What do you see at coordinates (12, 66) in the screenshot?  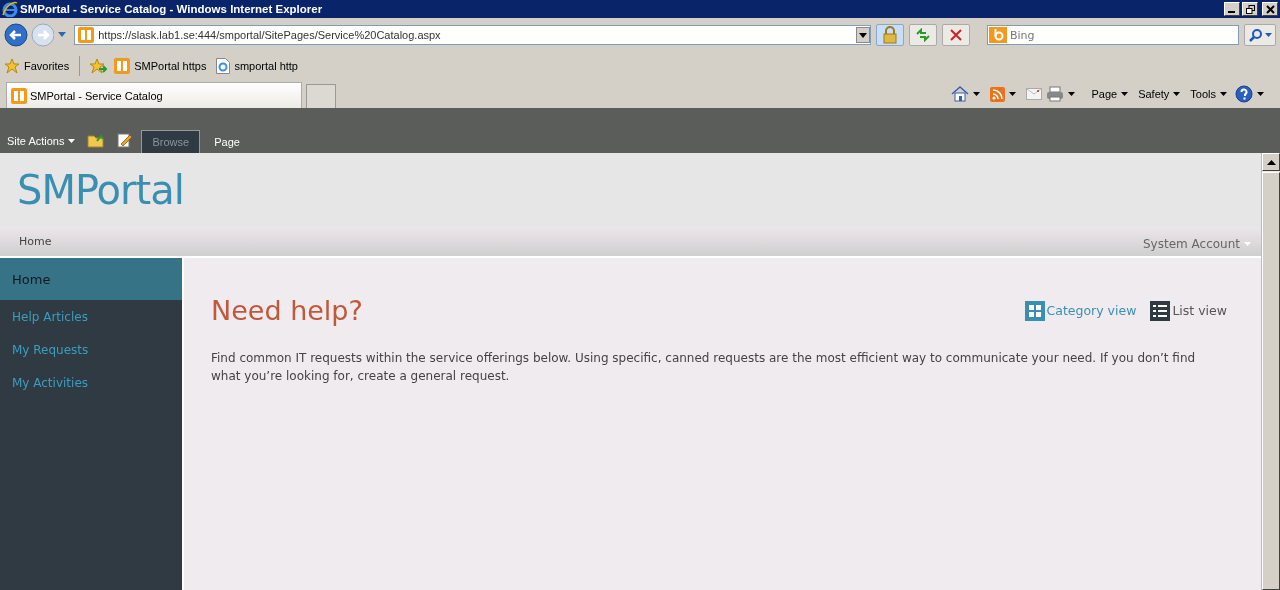 I see `star-icon` at bounding box center [12, 66].